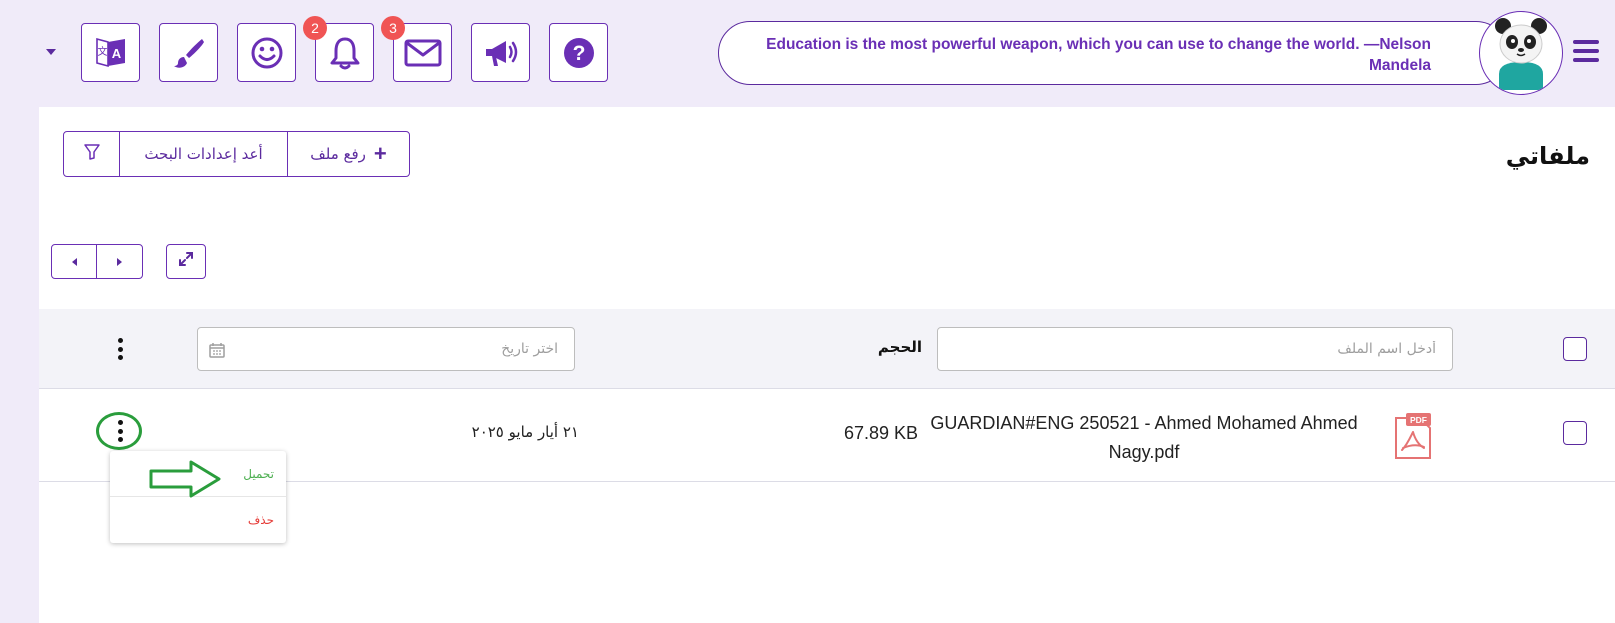  I want to click on file-size: 67.89 KB, so click(881, 433).